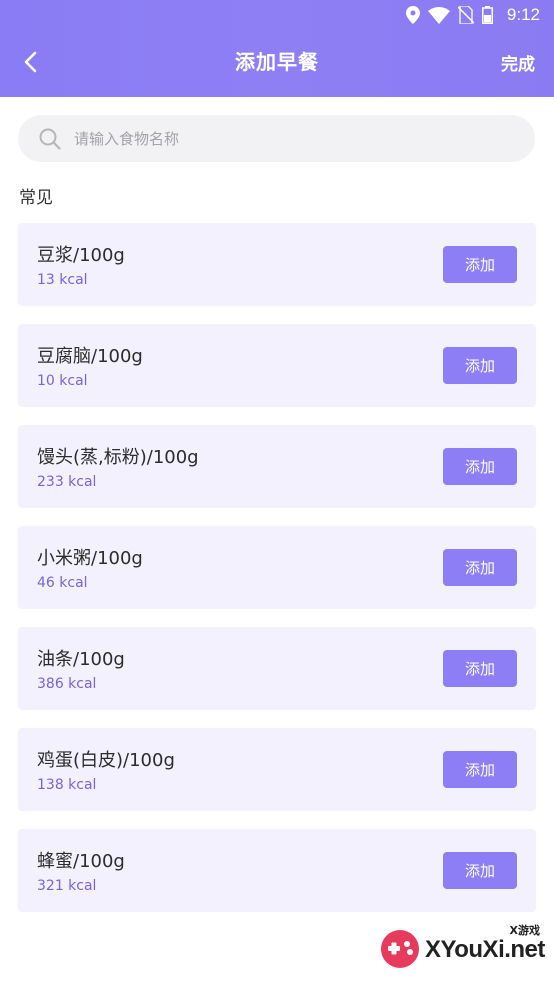 This screenshot has height=986, width=554. Describe the element at coordinates (277, 466) in the screenshot. I see `food-item: 馒头(蒸,标粉)/100g 233 kcal 添加` at that location.